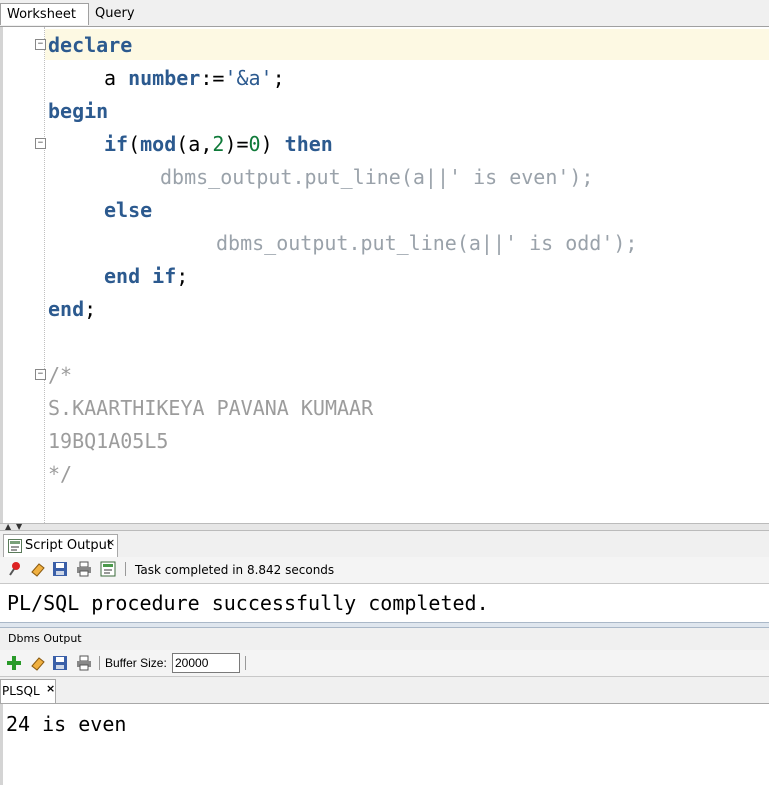 This screenshot has width=769, height=785. Describe the element at coordinates (108, 569) in the screenshot. I see `run-script-icon` at that location.